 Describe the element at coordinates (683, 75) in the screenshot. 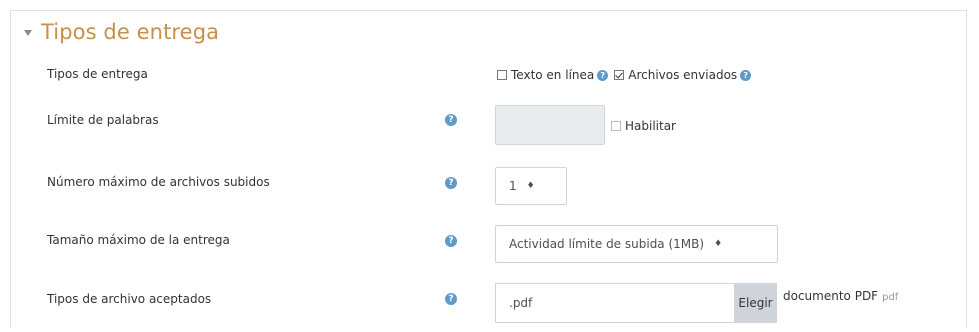

I see `file-submissions-label: Archivos enviados` at that location.